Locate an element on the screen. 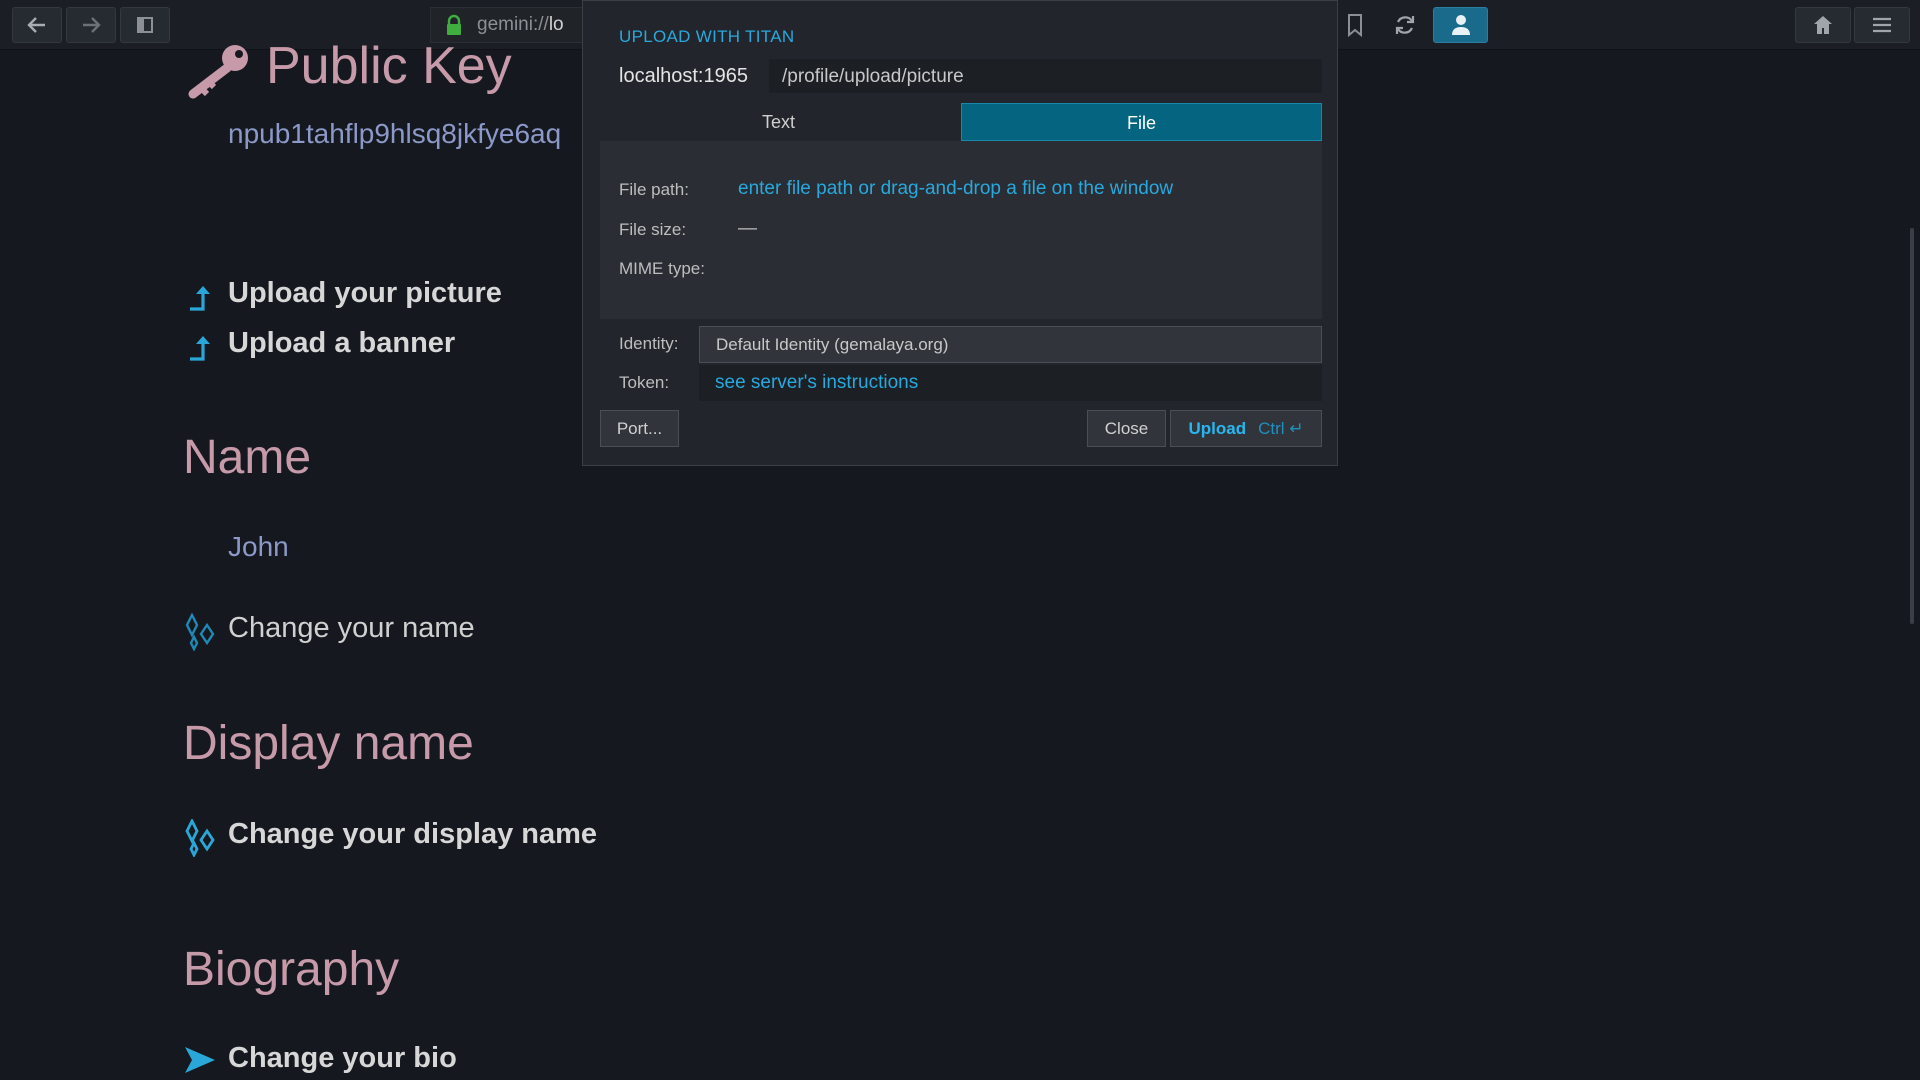 This screenshot has width=1920, height=1080. home-button is located at coordinates (1823, 25).